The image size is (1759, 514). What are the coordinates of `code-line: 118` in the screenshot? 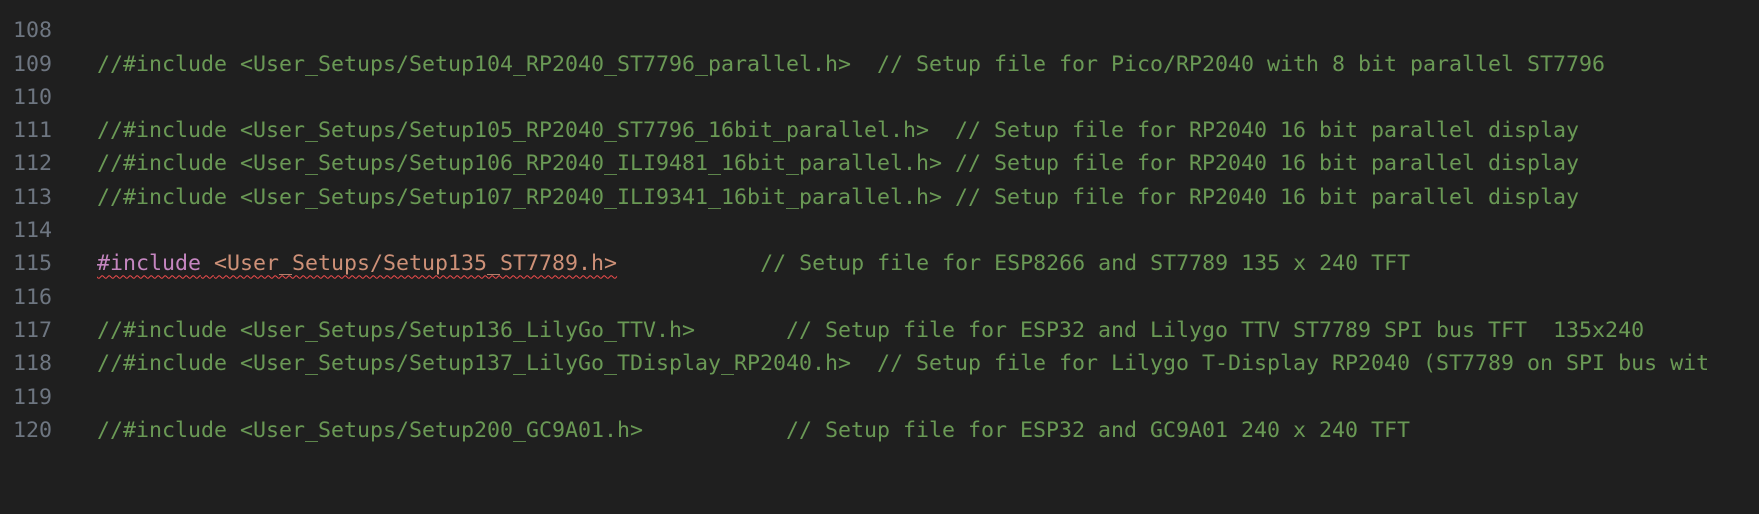 It's located at (879, 345).